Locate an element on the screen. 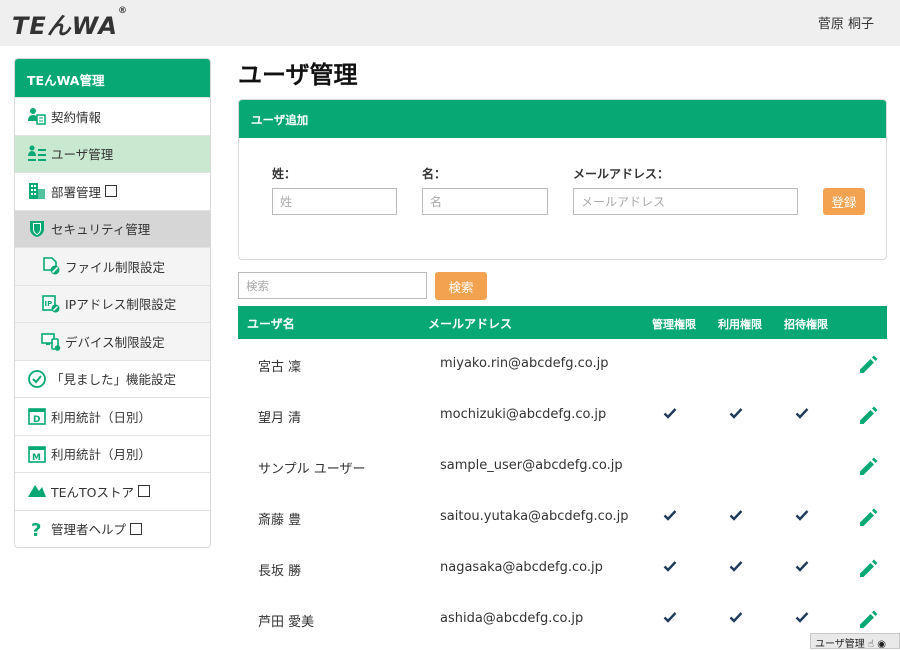 Image resolution: width=900 pixels, height=650 pixels. svg-text: M is located at coordinates (36, 458).